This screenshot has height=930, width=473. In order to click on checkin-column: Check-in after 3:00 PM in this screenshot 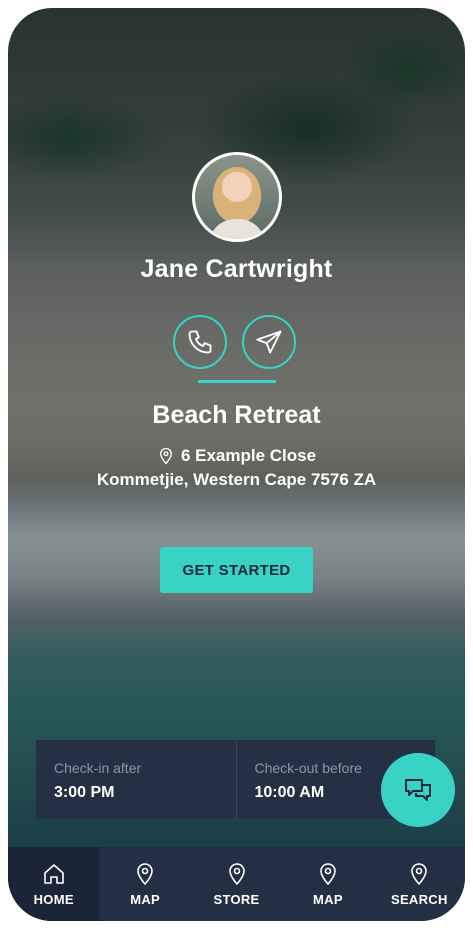, I will do `click(136, 779)`.